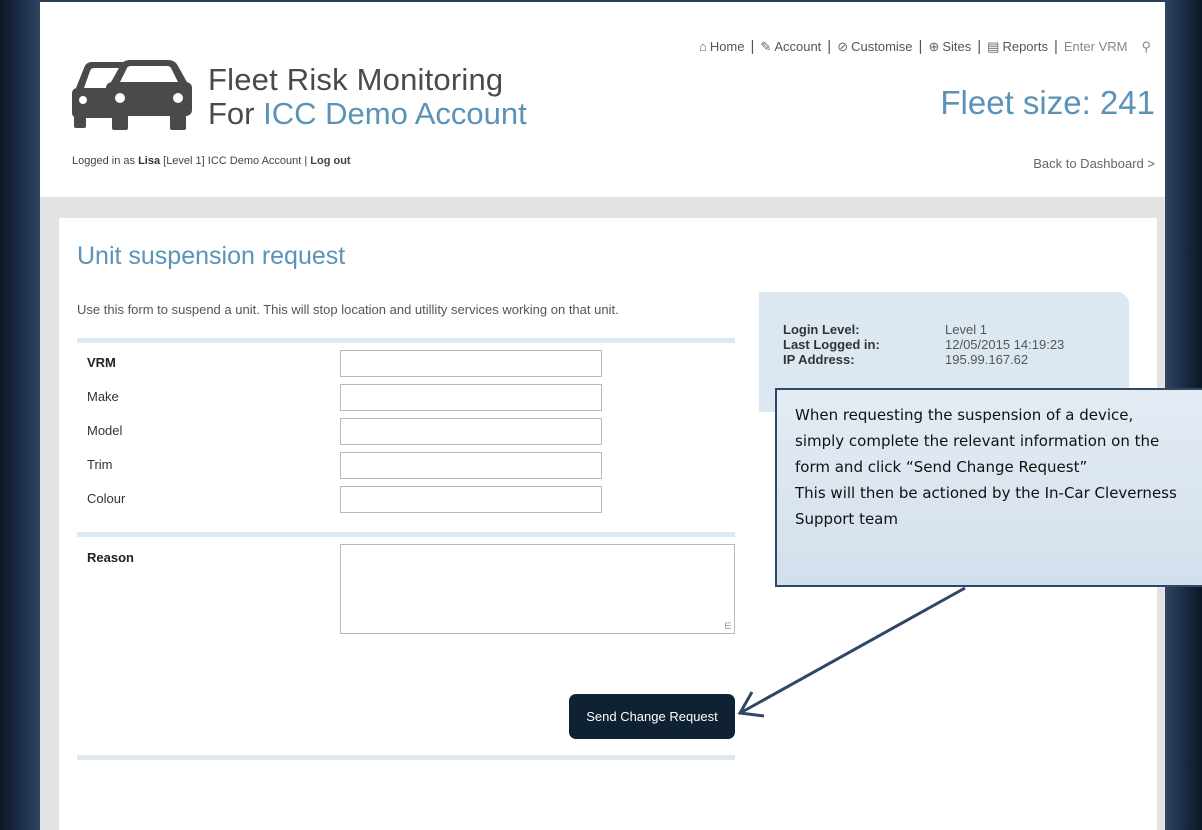 This screenshot has height=830, width=1202. What do you see at coordinates (798, 46) in the screenshot?
I see `nav-account-label: Account` at bounding box center [798, 46].